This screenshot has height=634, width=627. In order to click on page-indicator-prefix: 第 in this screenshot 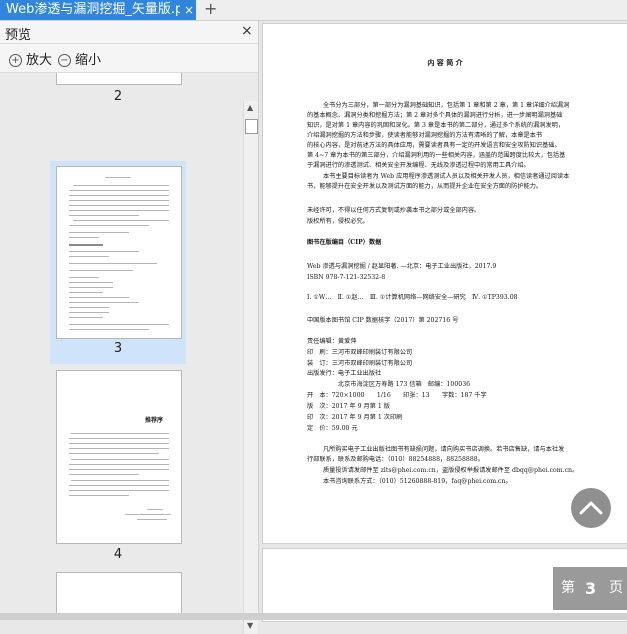, I will do `click(568, 588)`.